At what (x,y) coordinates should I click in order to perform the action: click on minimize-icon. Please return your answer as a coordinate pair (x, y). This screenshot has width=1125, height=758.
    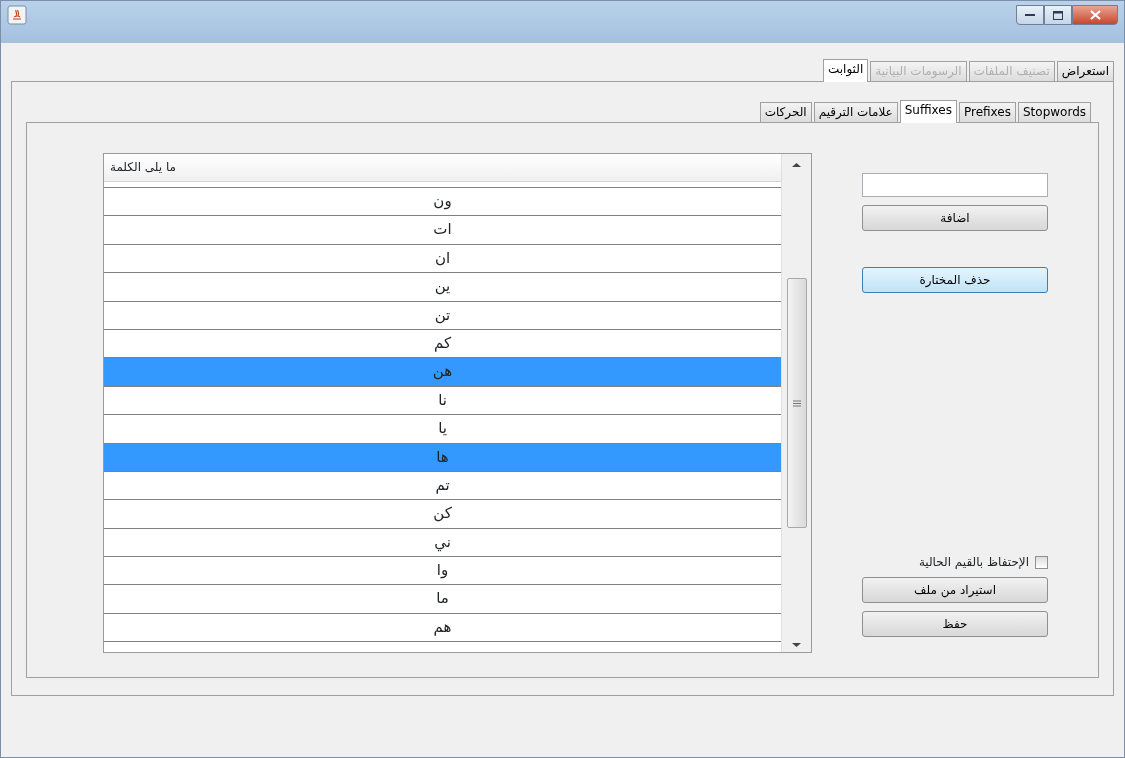
    Looking at the image, I should click on (1030, 15).